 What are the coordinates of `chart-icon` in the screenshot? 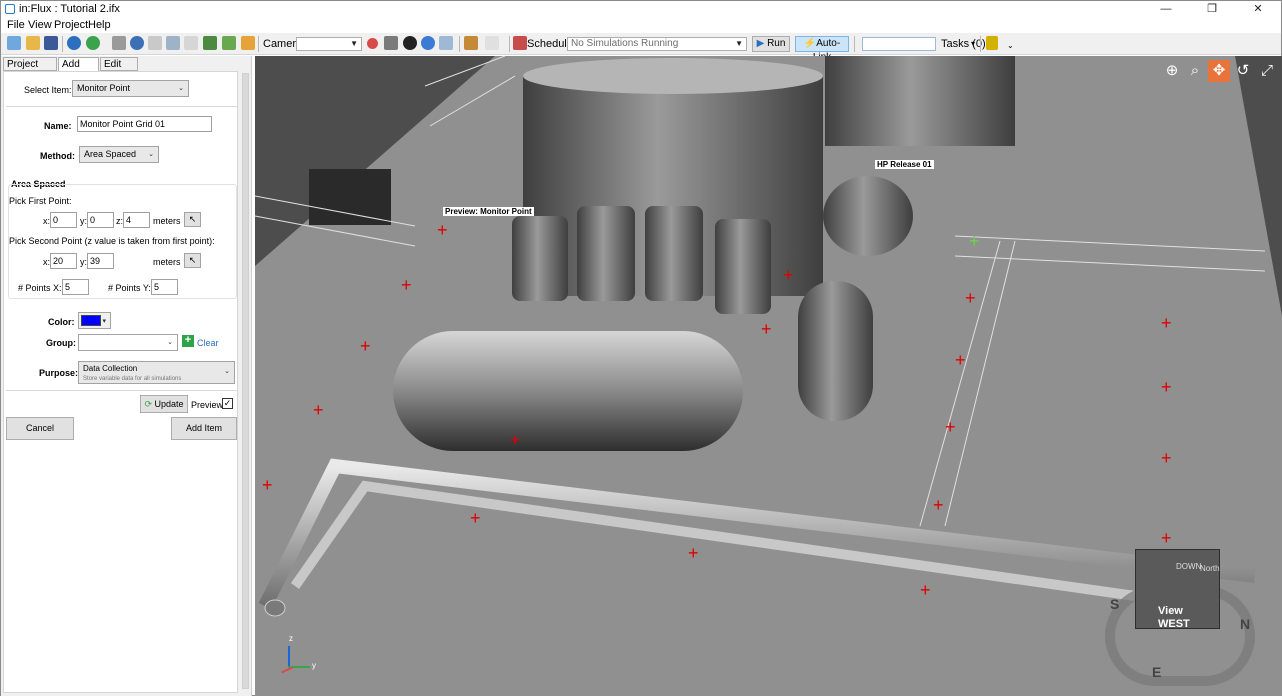 It's located at (229, 43).